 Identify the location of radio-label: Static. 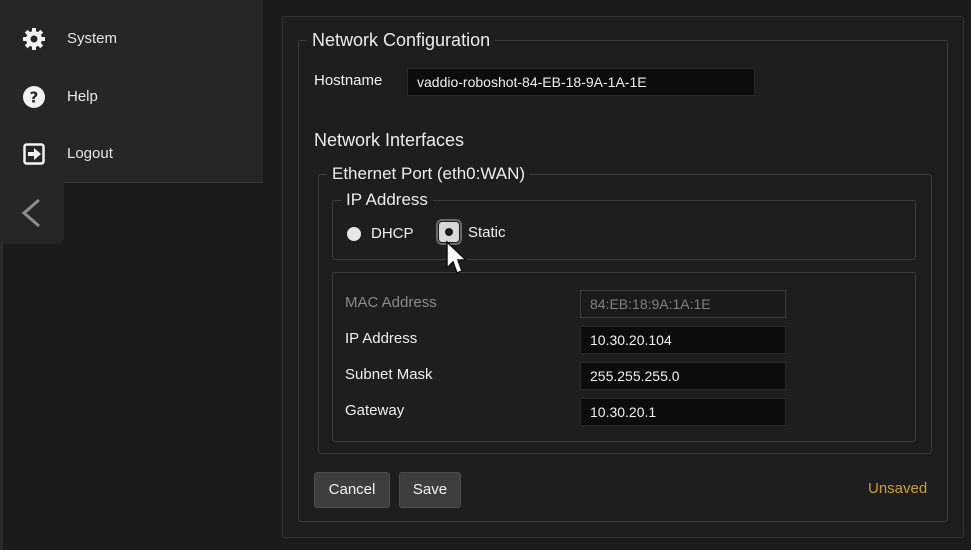
(487, 232).